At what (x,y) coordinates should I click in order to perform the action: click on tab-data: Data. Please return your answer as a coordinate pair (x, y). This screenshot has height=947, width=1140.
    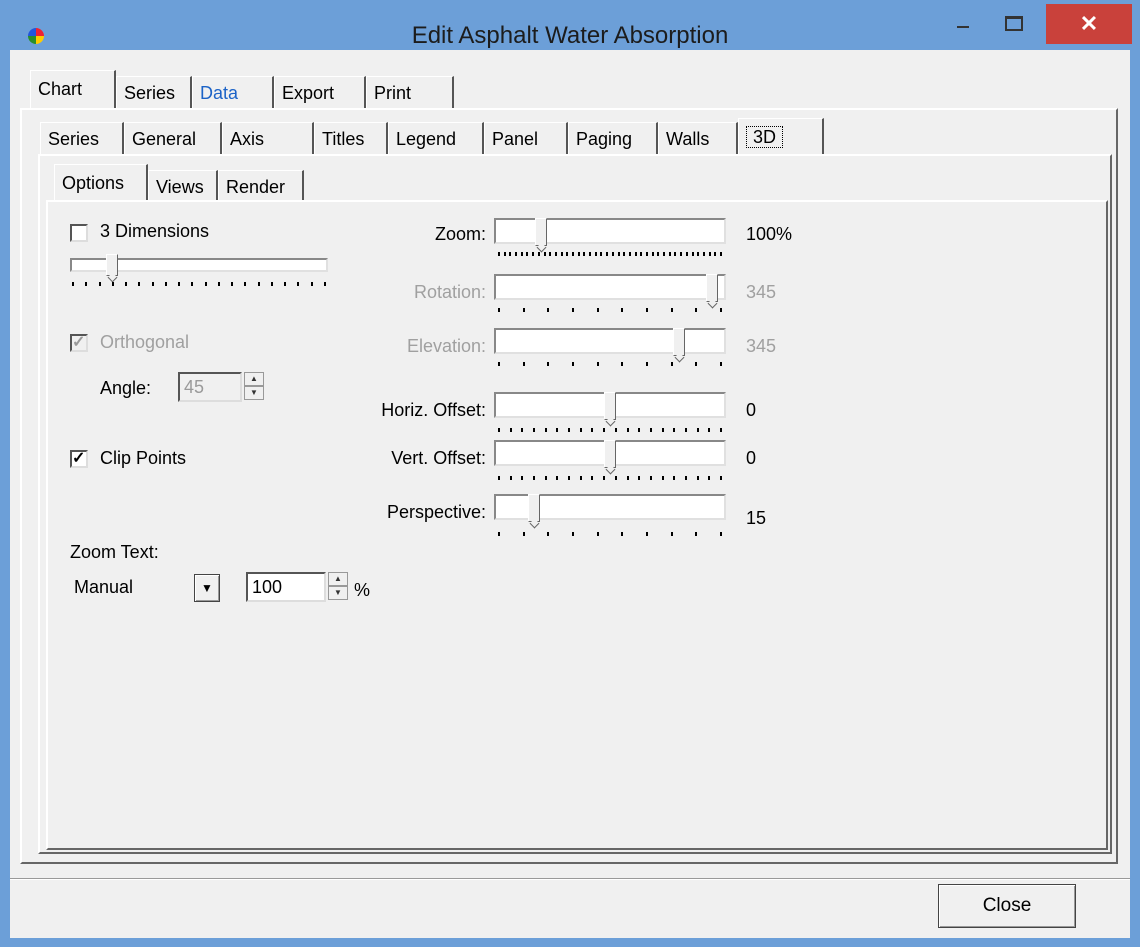
    Looking at the image, I should click on (233, 92).